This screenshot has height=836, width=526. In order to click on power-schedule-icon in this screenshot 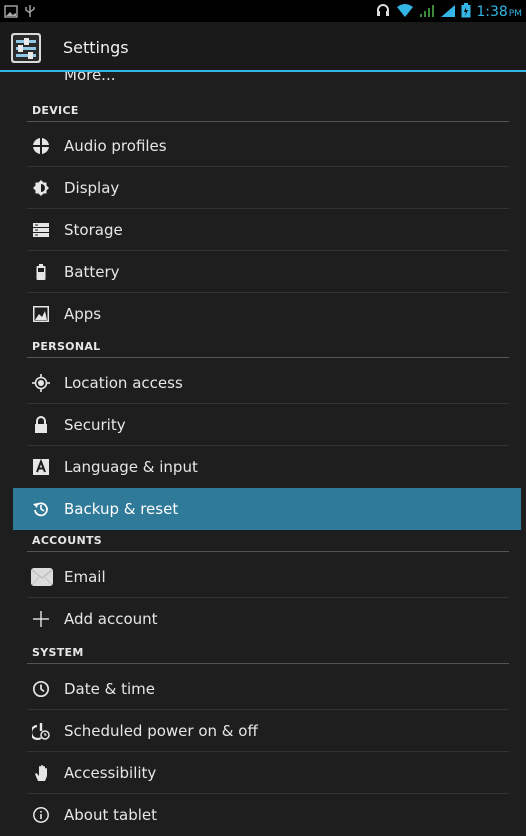, I will do `click(41, 731)`.